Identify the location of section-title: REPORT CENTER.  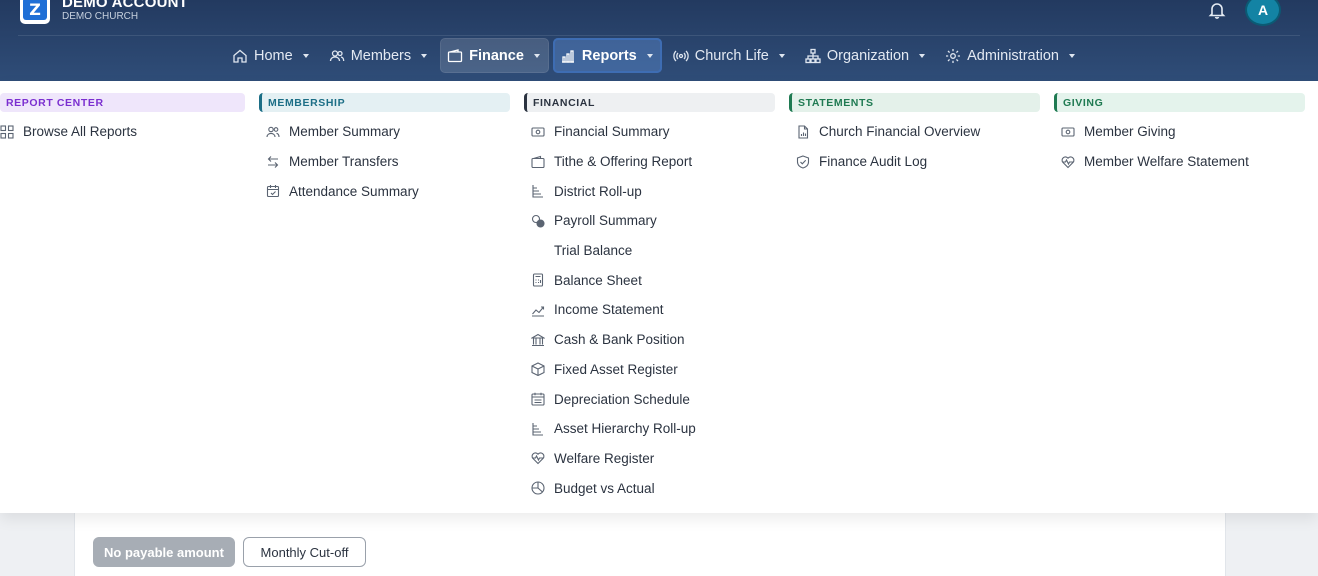
(122, 102).